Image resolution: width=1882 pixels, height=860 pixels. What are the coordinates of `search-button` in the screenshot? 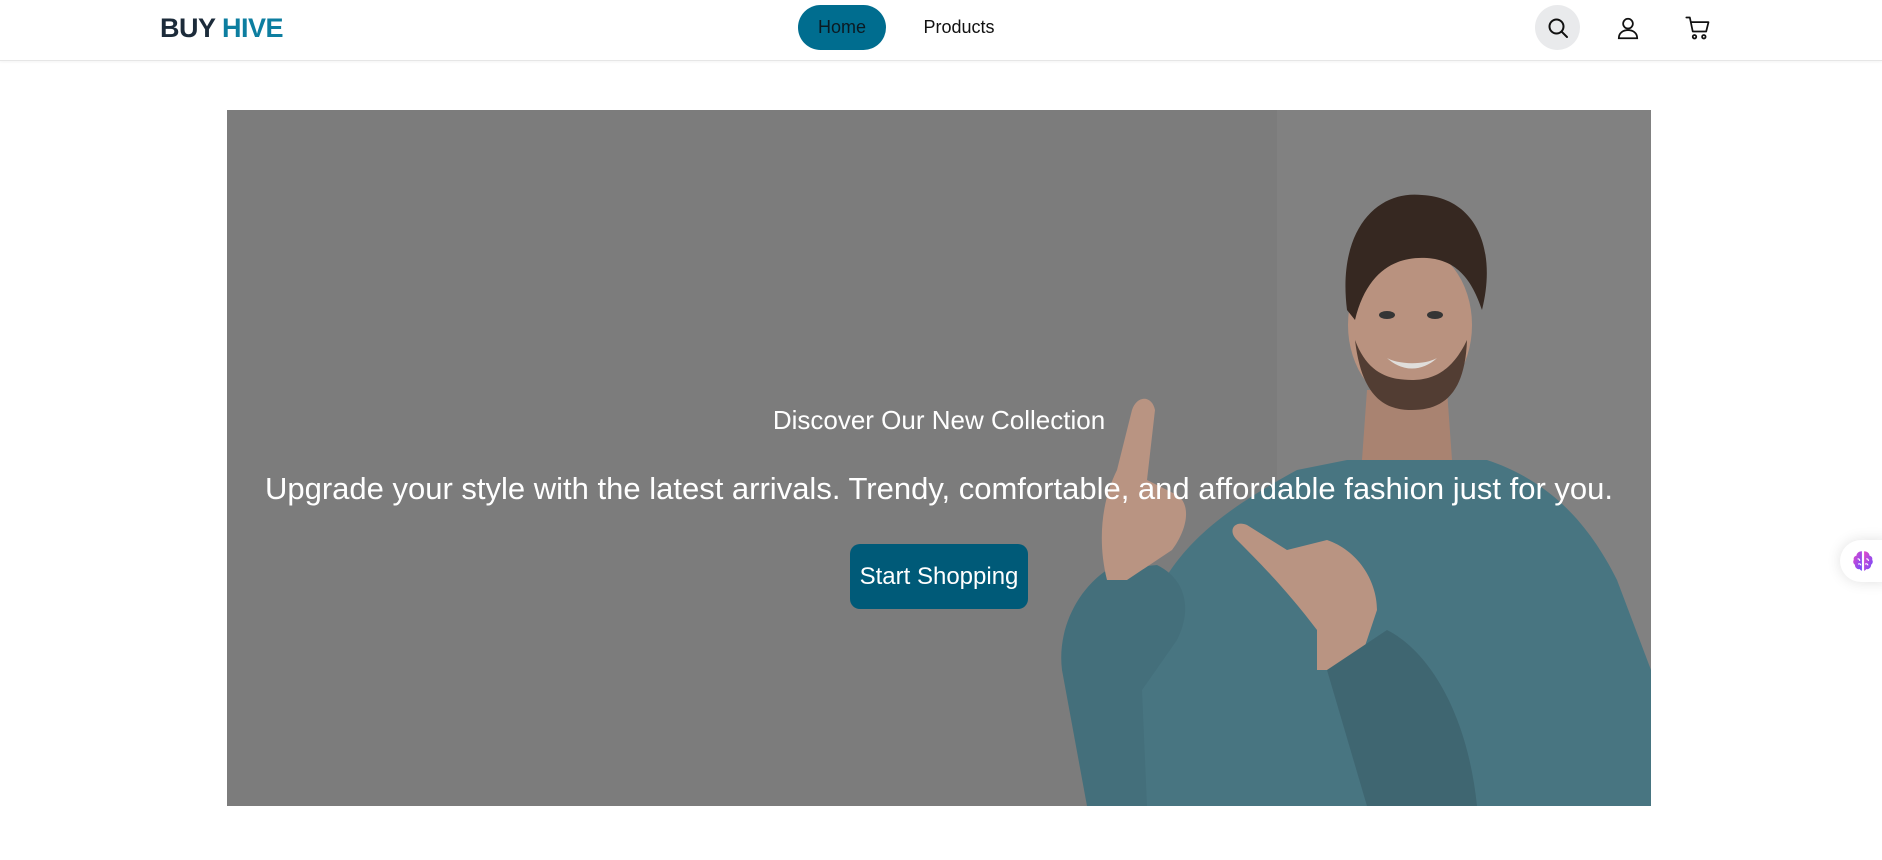 It's located at (1557, 27).